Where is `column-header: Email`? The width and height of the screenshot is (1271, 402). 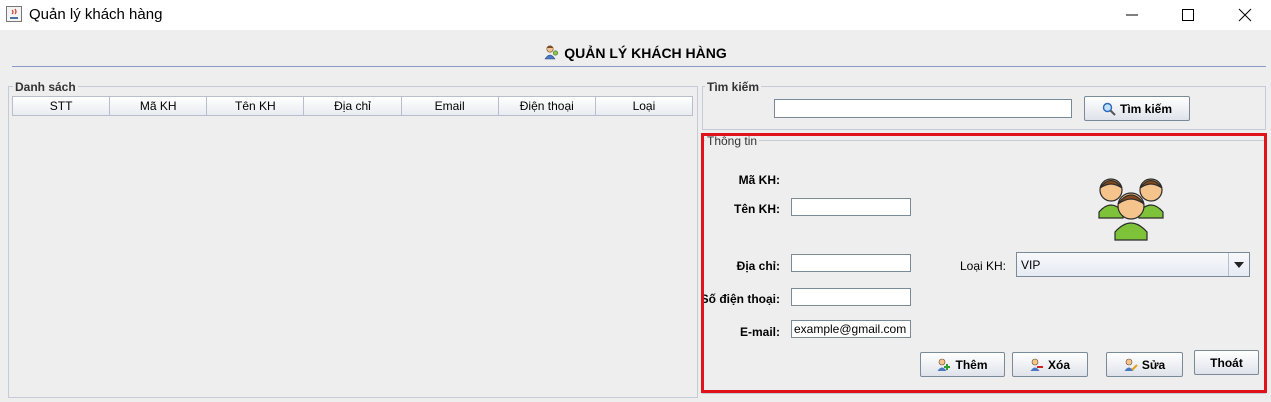
column-header: Email is located at coordinates (450, 106).